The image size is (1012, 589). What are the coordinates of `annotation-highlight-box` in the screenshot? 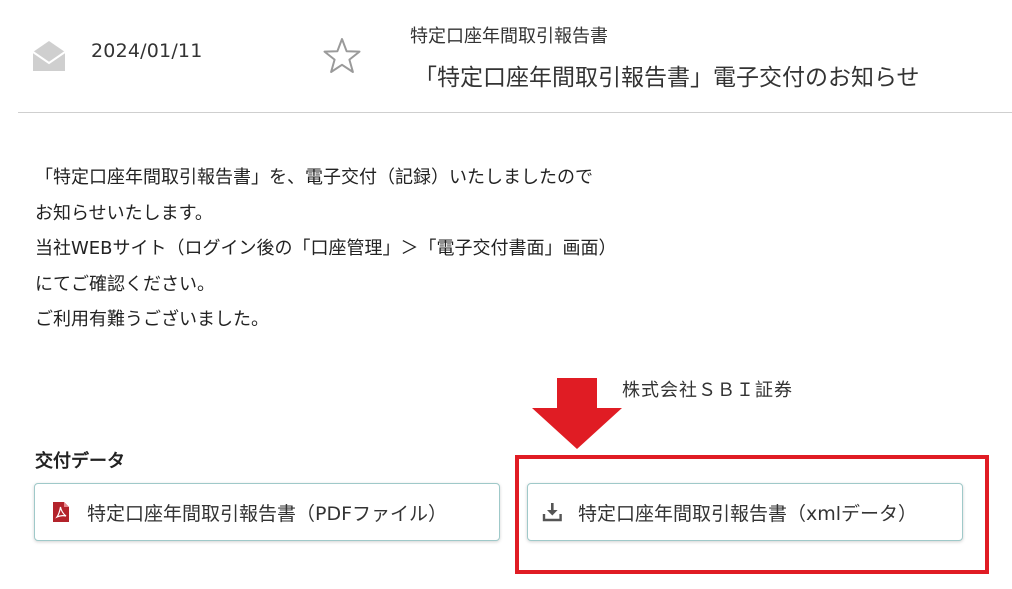 It's located at (752, 514).